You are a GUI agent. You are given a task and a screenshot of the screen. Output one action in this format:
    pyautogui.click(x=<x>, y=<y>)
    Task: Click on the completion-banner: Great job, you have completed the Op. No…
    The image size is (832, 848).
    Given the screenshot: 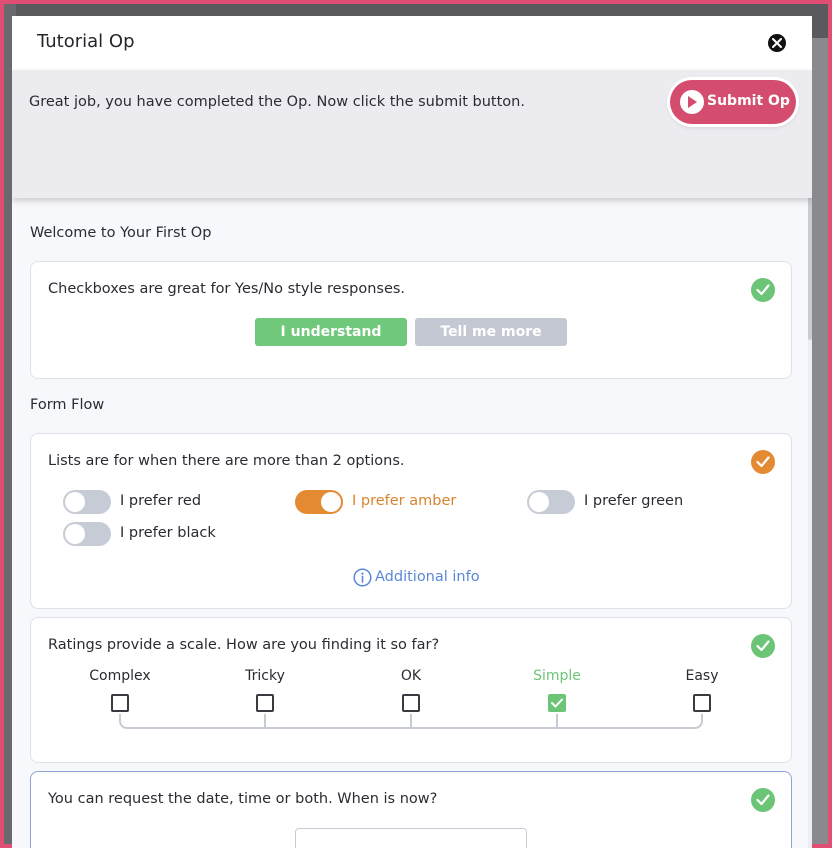 What is the action you would take?
    pyautogui.click(x=412, y=134)
    